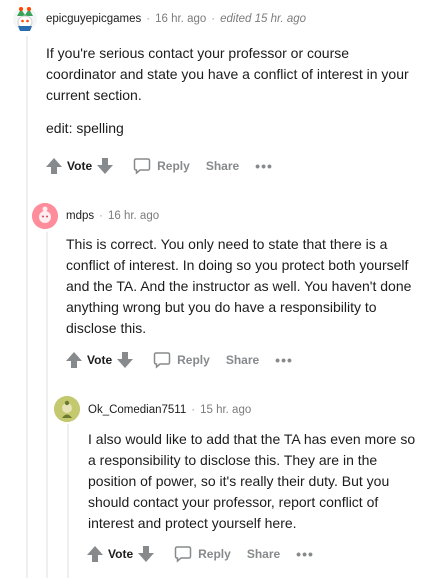  What do you see at coordinates (85, 128) in the screenshot?
I see `comment-paragraph: edit: spelling` at bounding box center [85, 128].